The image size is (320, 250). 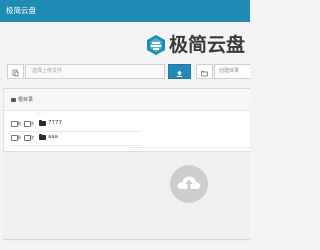 I want to click on parent-folder-icon: 🗀, so click(x=40, y=114).